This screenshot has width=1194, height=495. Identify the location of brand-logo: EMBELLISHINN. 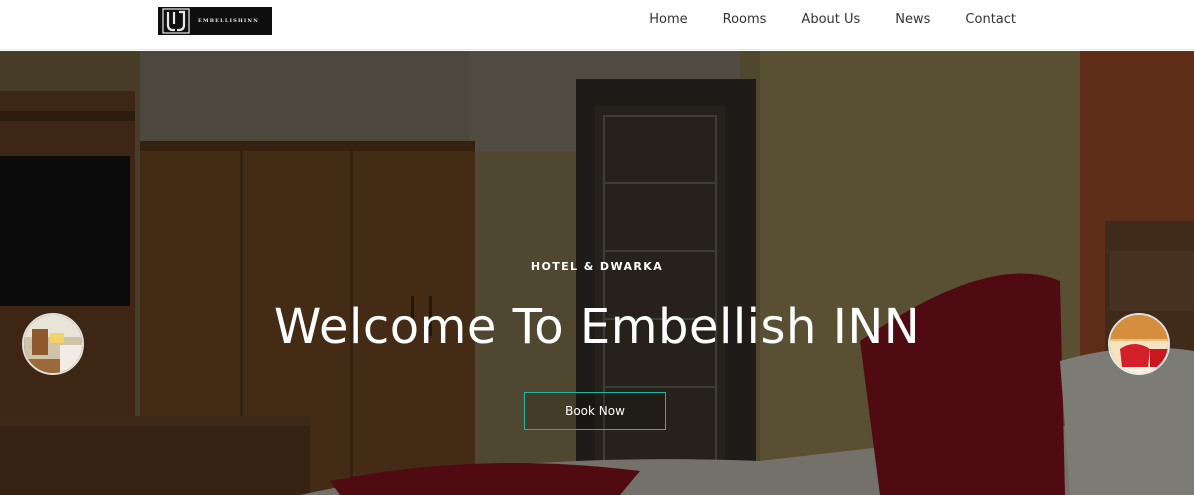
(215, 21).